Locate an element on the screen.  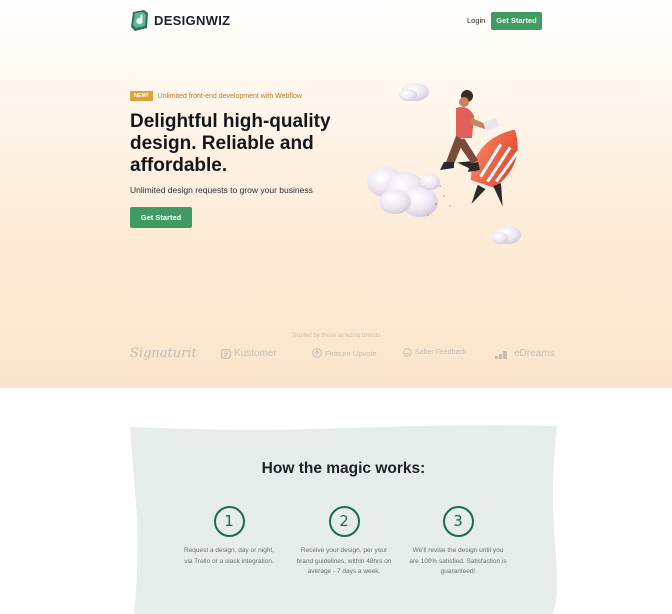
nav-get-started-button: Get Started is located at coordinates (516, 21).